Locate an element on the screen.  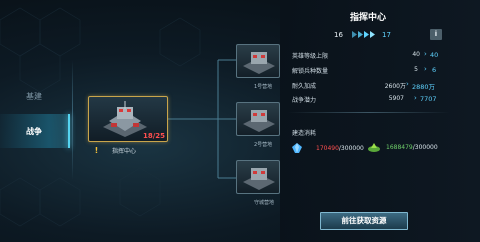
stat-old-hero-cap: 40 is located at coordinates (416, 54).